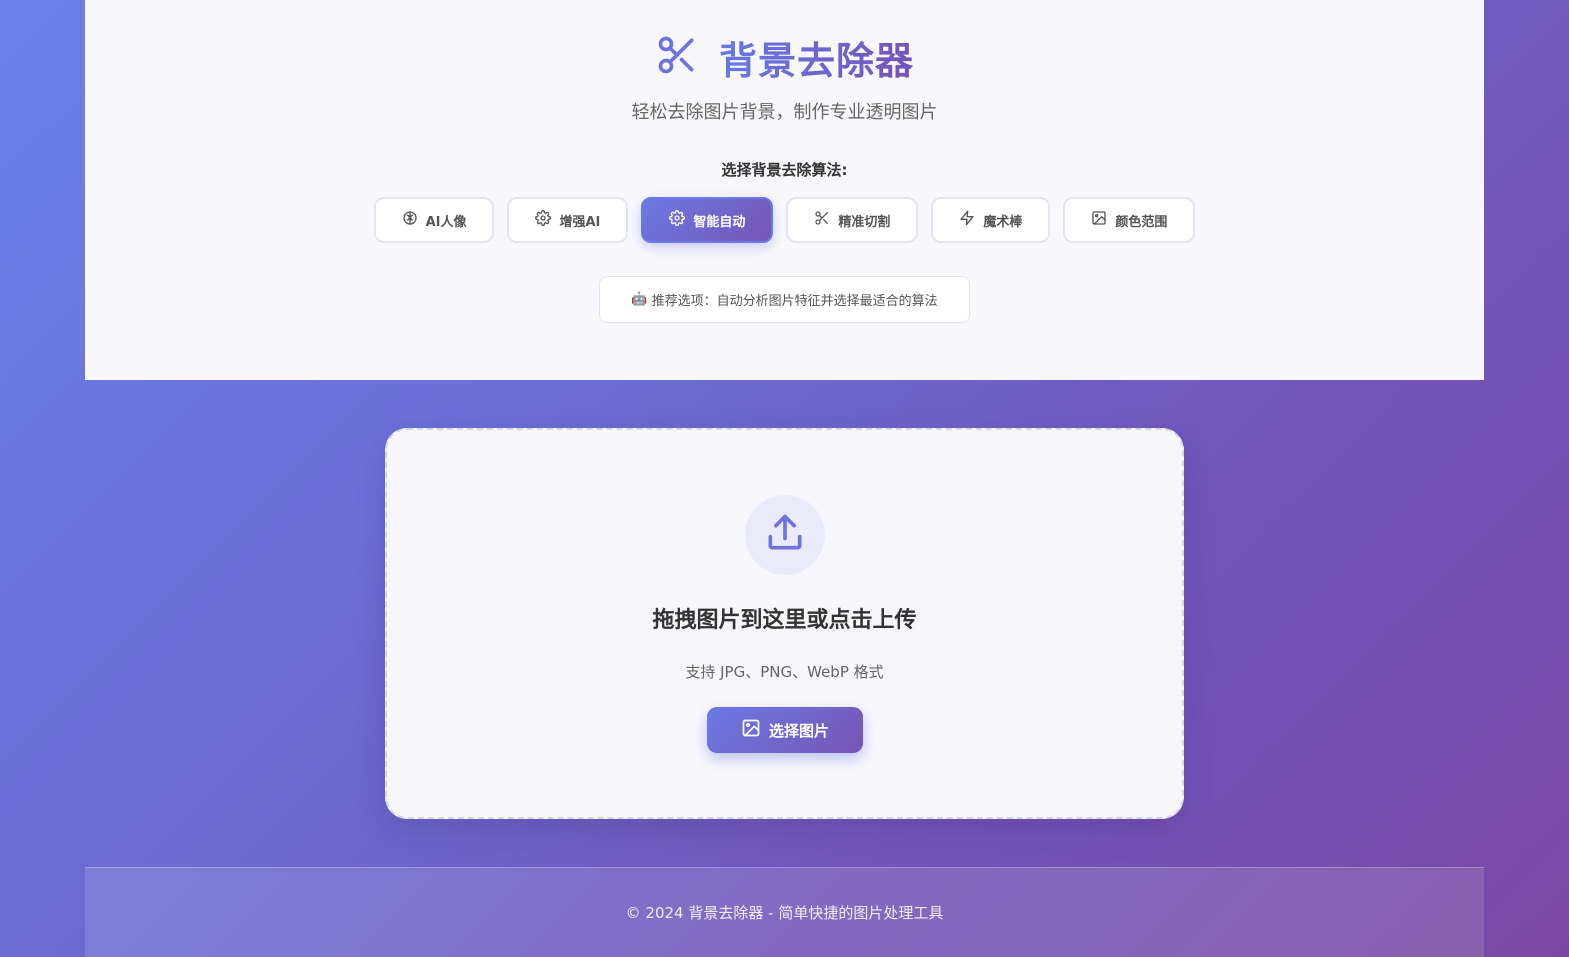 This screenshot has height=957, width=1569. Describe the element at coordinates (719, 222) in the screenshot. I see `algo-label: 智能自动` at that location.